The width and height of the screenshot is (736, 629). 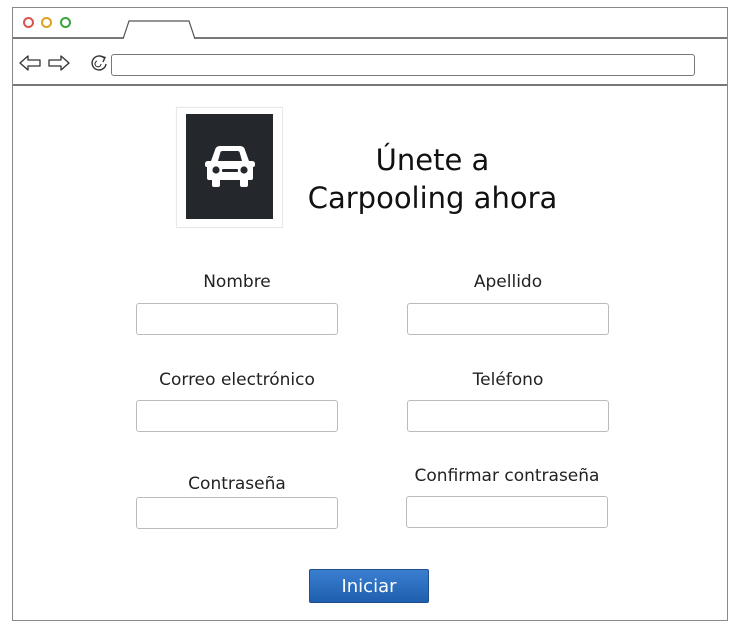 What do you see at coordinates (99, 63) in the screenshot?
I see `reload-icon` at bounding box center [99, 63].